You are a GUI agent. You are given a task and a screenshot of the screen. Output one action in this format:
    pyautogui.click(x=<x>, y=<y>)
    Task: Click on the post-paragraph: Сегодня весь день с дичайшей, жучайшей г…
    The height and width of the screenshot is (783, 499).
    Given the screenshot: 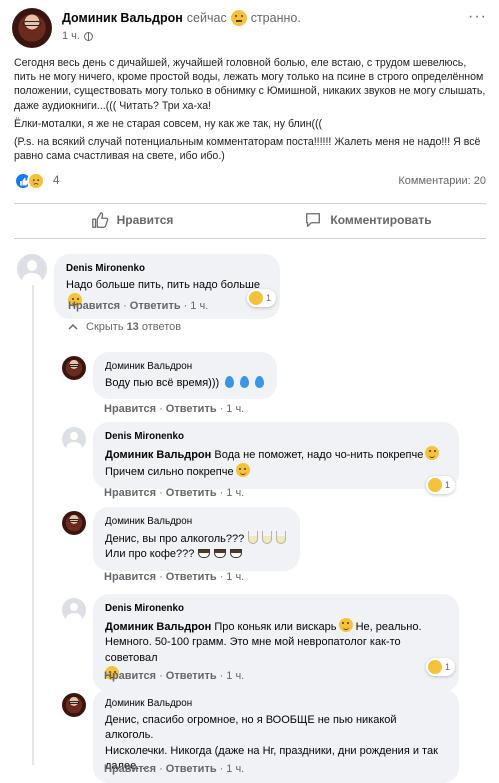 What is the action you would take?
    pyautogui.click(x=250, y=84)
    